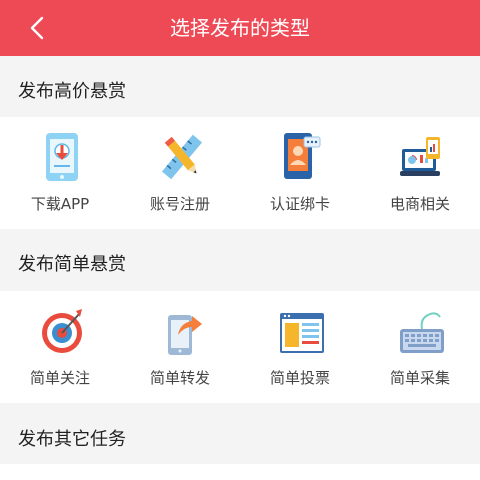  What do you see at coordinates (179, 204) in the screenshot?
I see `task-label: 账号注册` at bounding box center [179, 204].